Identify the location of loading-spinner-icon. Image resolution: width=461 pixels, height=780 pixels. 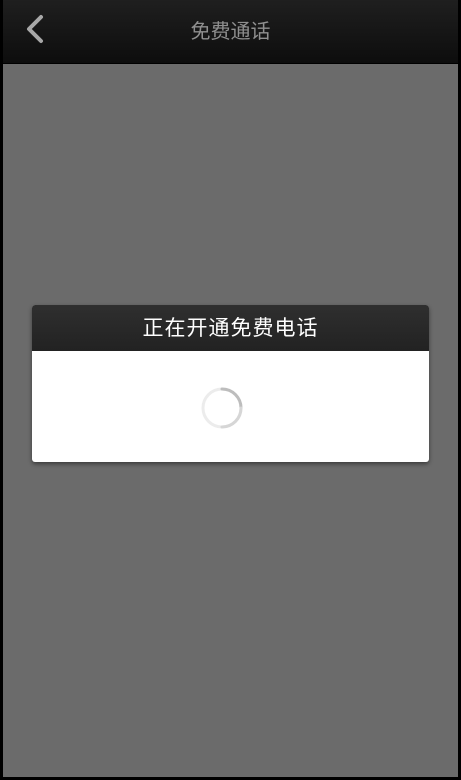
(222, 408).